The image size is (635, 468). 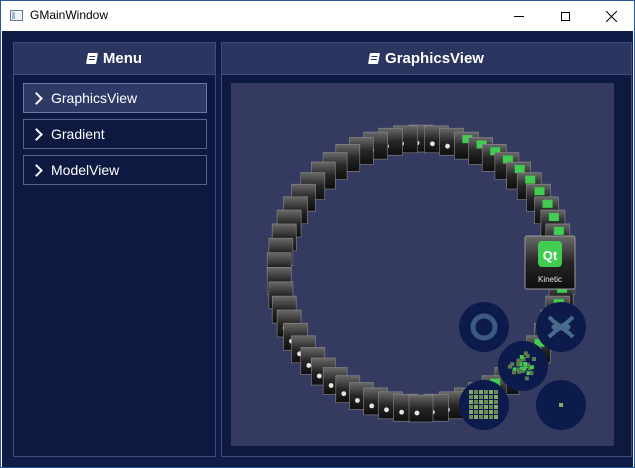 I want to click on menu-item-graphicsview: GraphicsView, so click(x=115, y=98).